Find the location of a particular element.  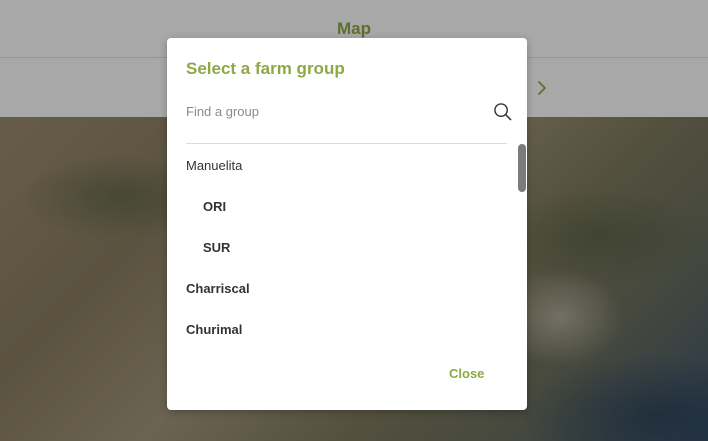

group-item-ori: ORI is located at coordinates (214, 206).